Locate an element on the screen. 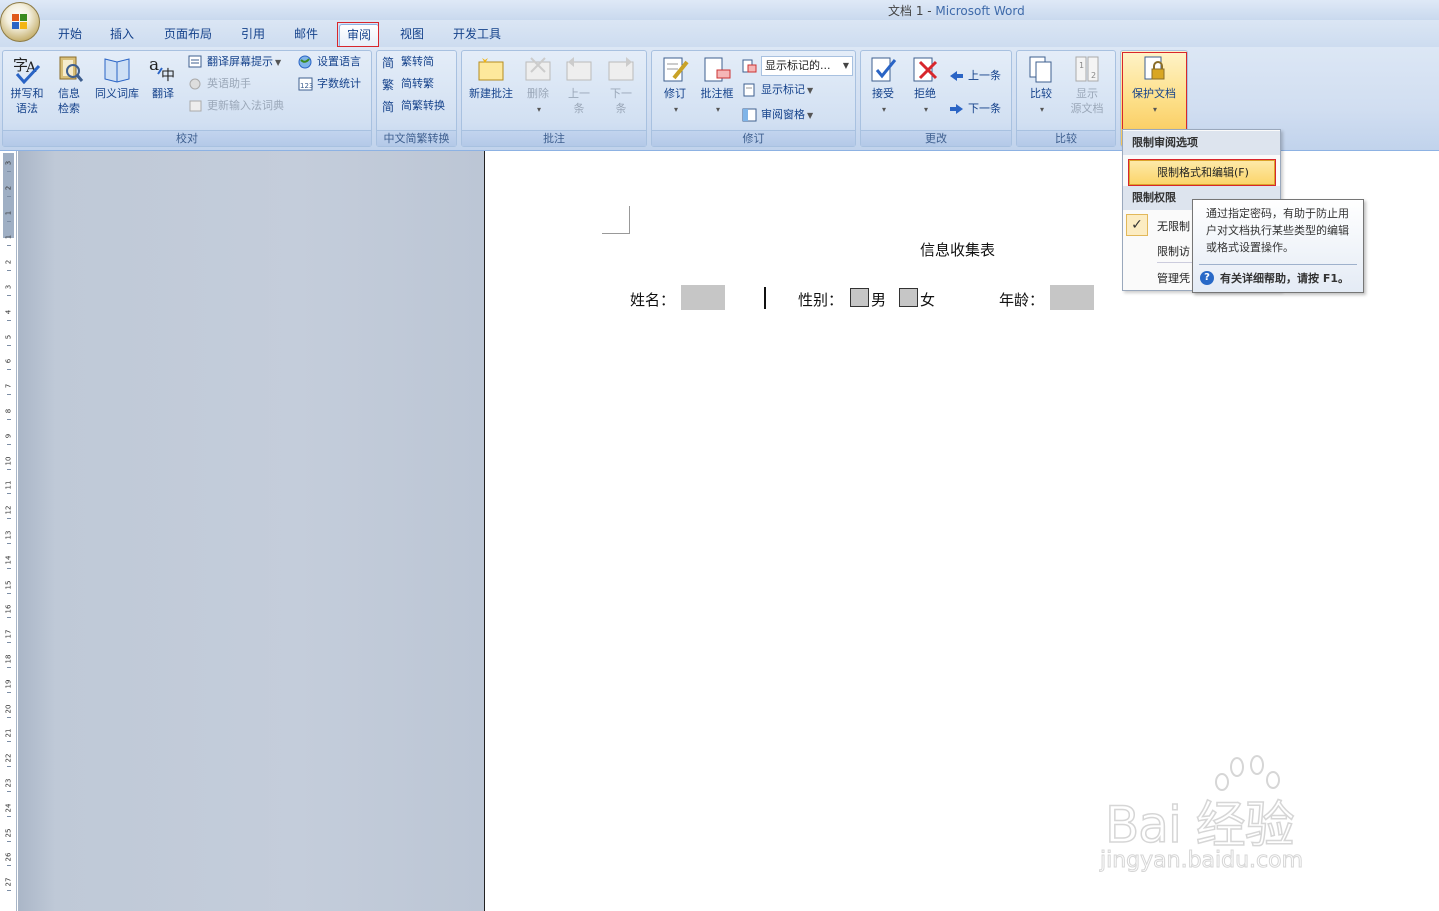  tab-insert: 插入 is located at coordinates (122, 35).